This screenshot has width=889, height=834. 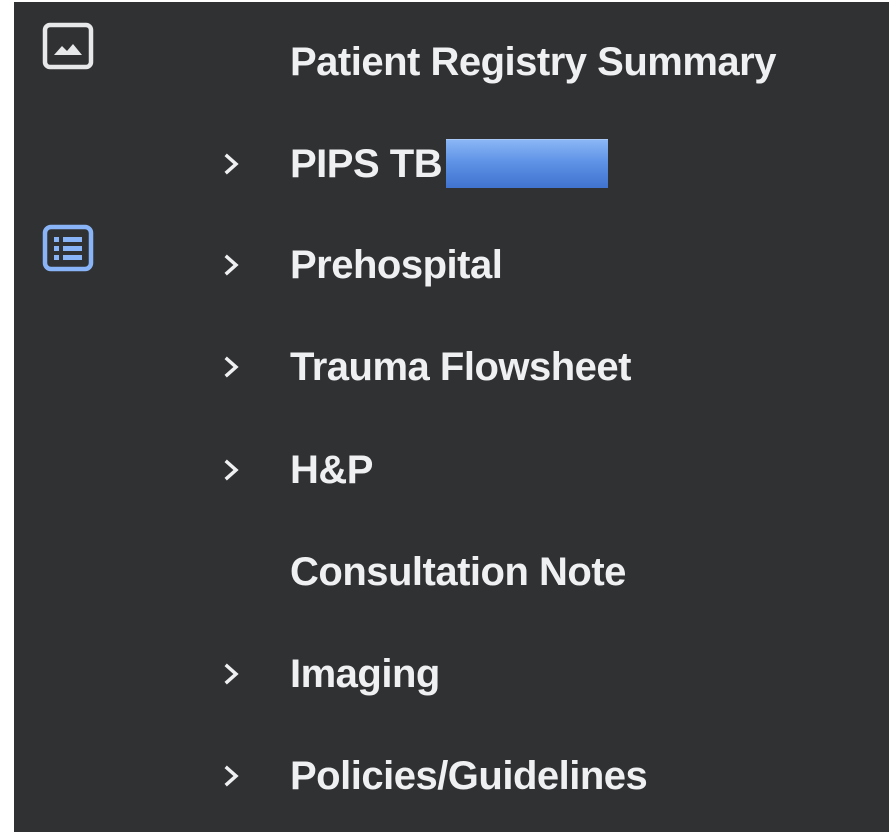 I want to click on nav-item-pips-tb: PIPS TB, so click(x=545, y=164).